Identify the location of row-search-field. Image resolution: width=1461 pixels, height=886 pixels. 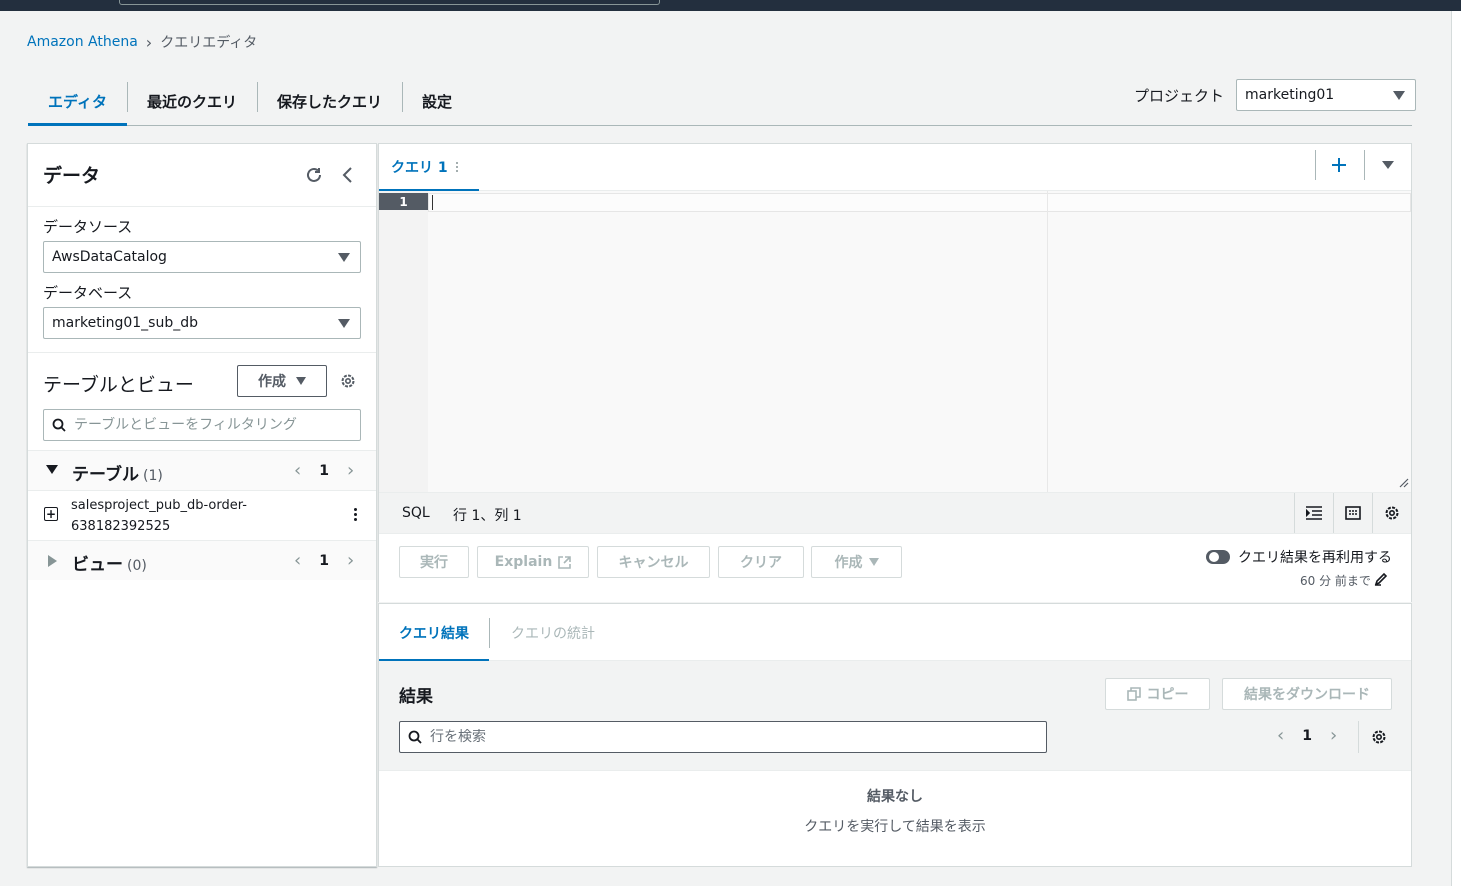
(730, 737).